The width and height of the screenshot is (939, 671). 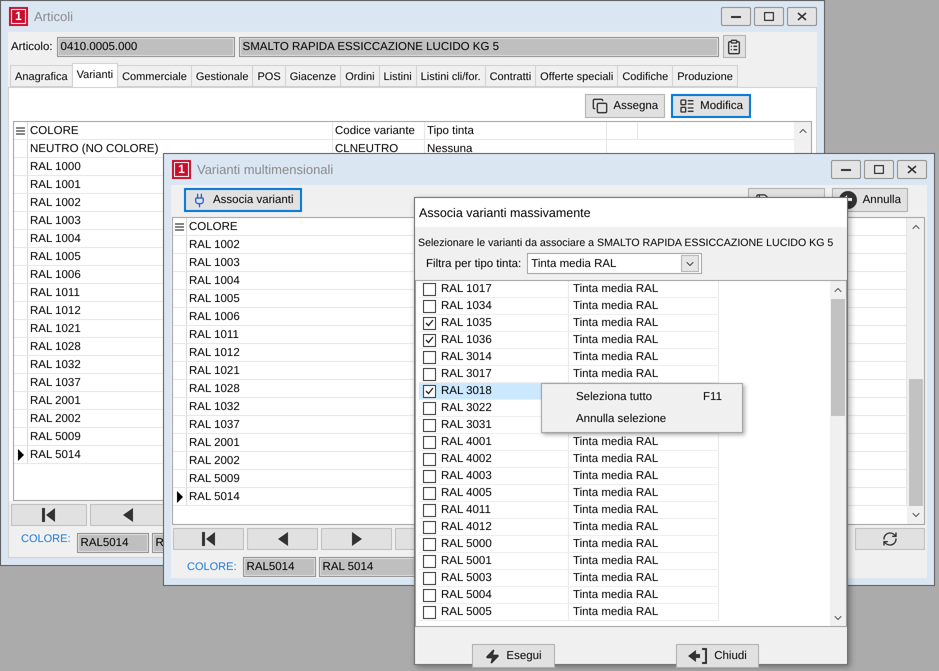 What do you see at coordinates (474, 264) in the screenshot?
I see `filter-label: Filtra per tipo tinta:` at bounding box center [474, 264].